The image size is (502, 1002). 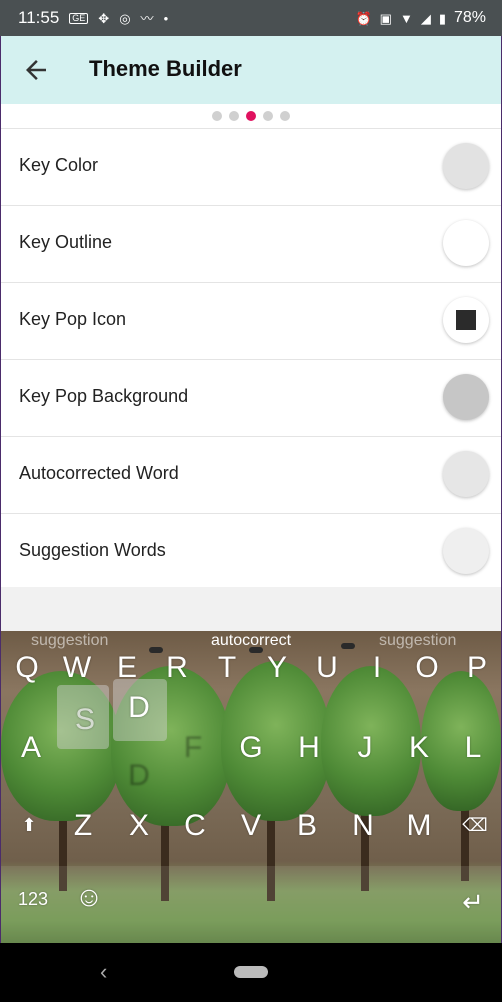 What do you see at coordinates (85, 720) in the screenshot?
I see `key-s: S` at bounding box center [85, 720].